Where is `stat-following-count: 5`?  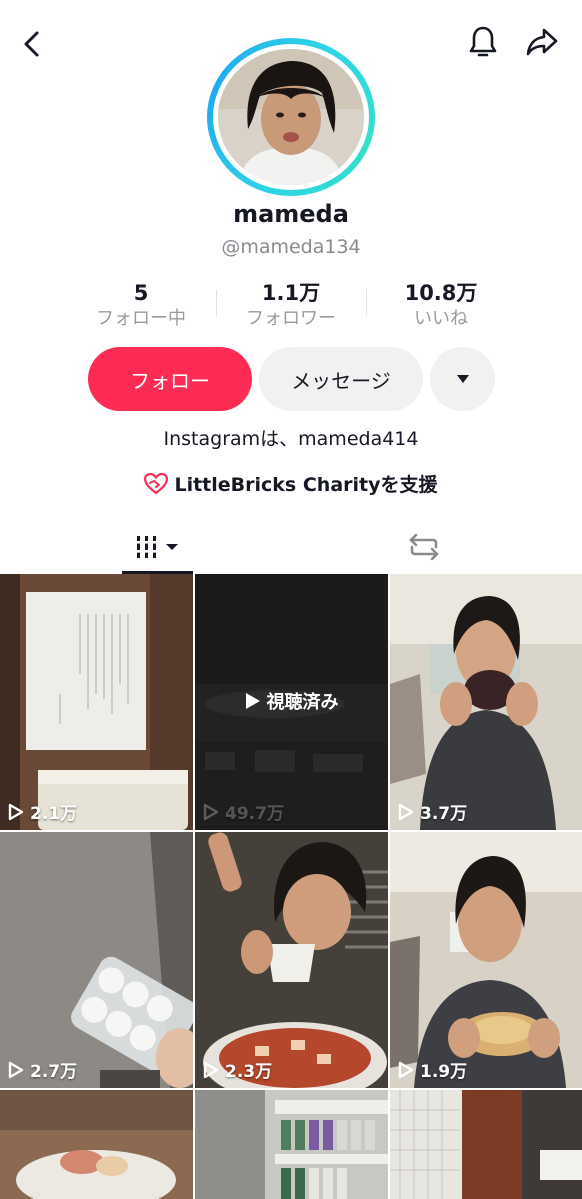 stat-following-count: 5 is located at coordinates (141, 293).